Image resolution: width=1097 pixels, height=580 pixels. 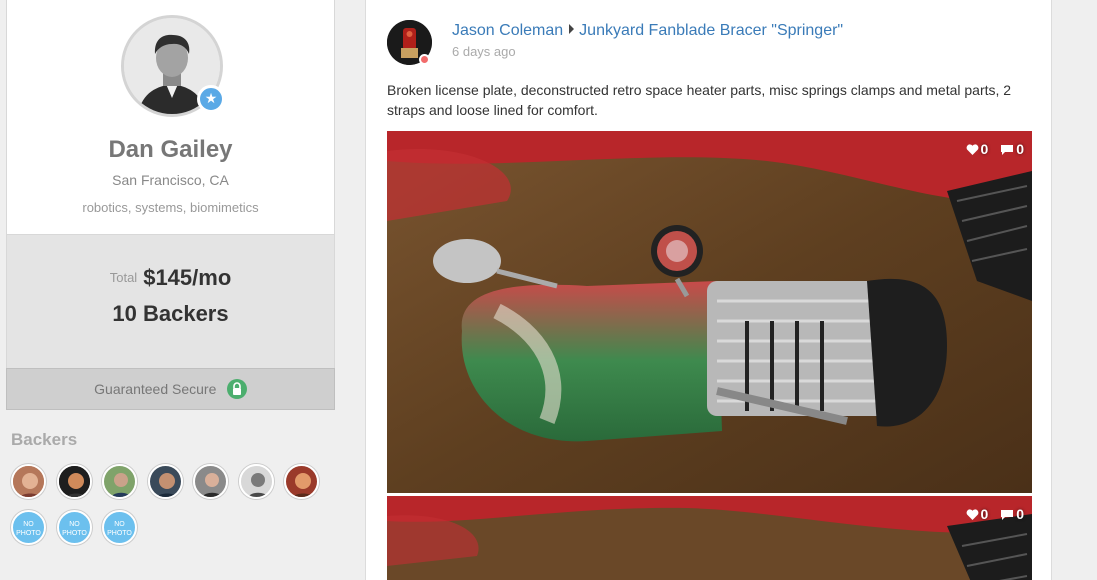 What do you see at coordinates (170, 207) in the screenshot?
I see `profile-tags: robotics, systems, biomimetics` at bounding box center [170, 207].